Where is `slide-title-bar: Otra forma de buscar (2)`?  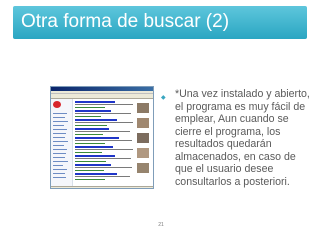 slide-title-bar: Otra forma de buscar (2) is located at coordinates (160, 22).